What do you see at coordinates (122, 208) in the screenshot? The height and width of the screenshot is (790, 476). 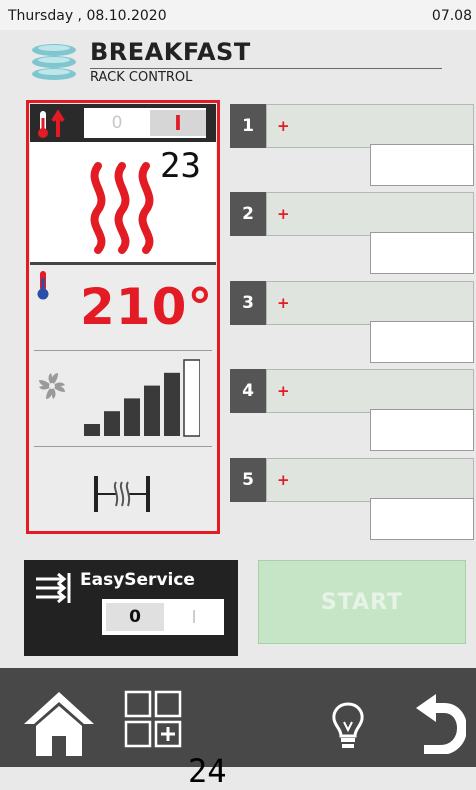 I see `heat-waves-icon` at bounding box center [122, 208].